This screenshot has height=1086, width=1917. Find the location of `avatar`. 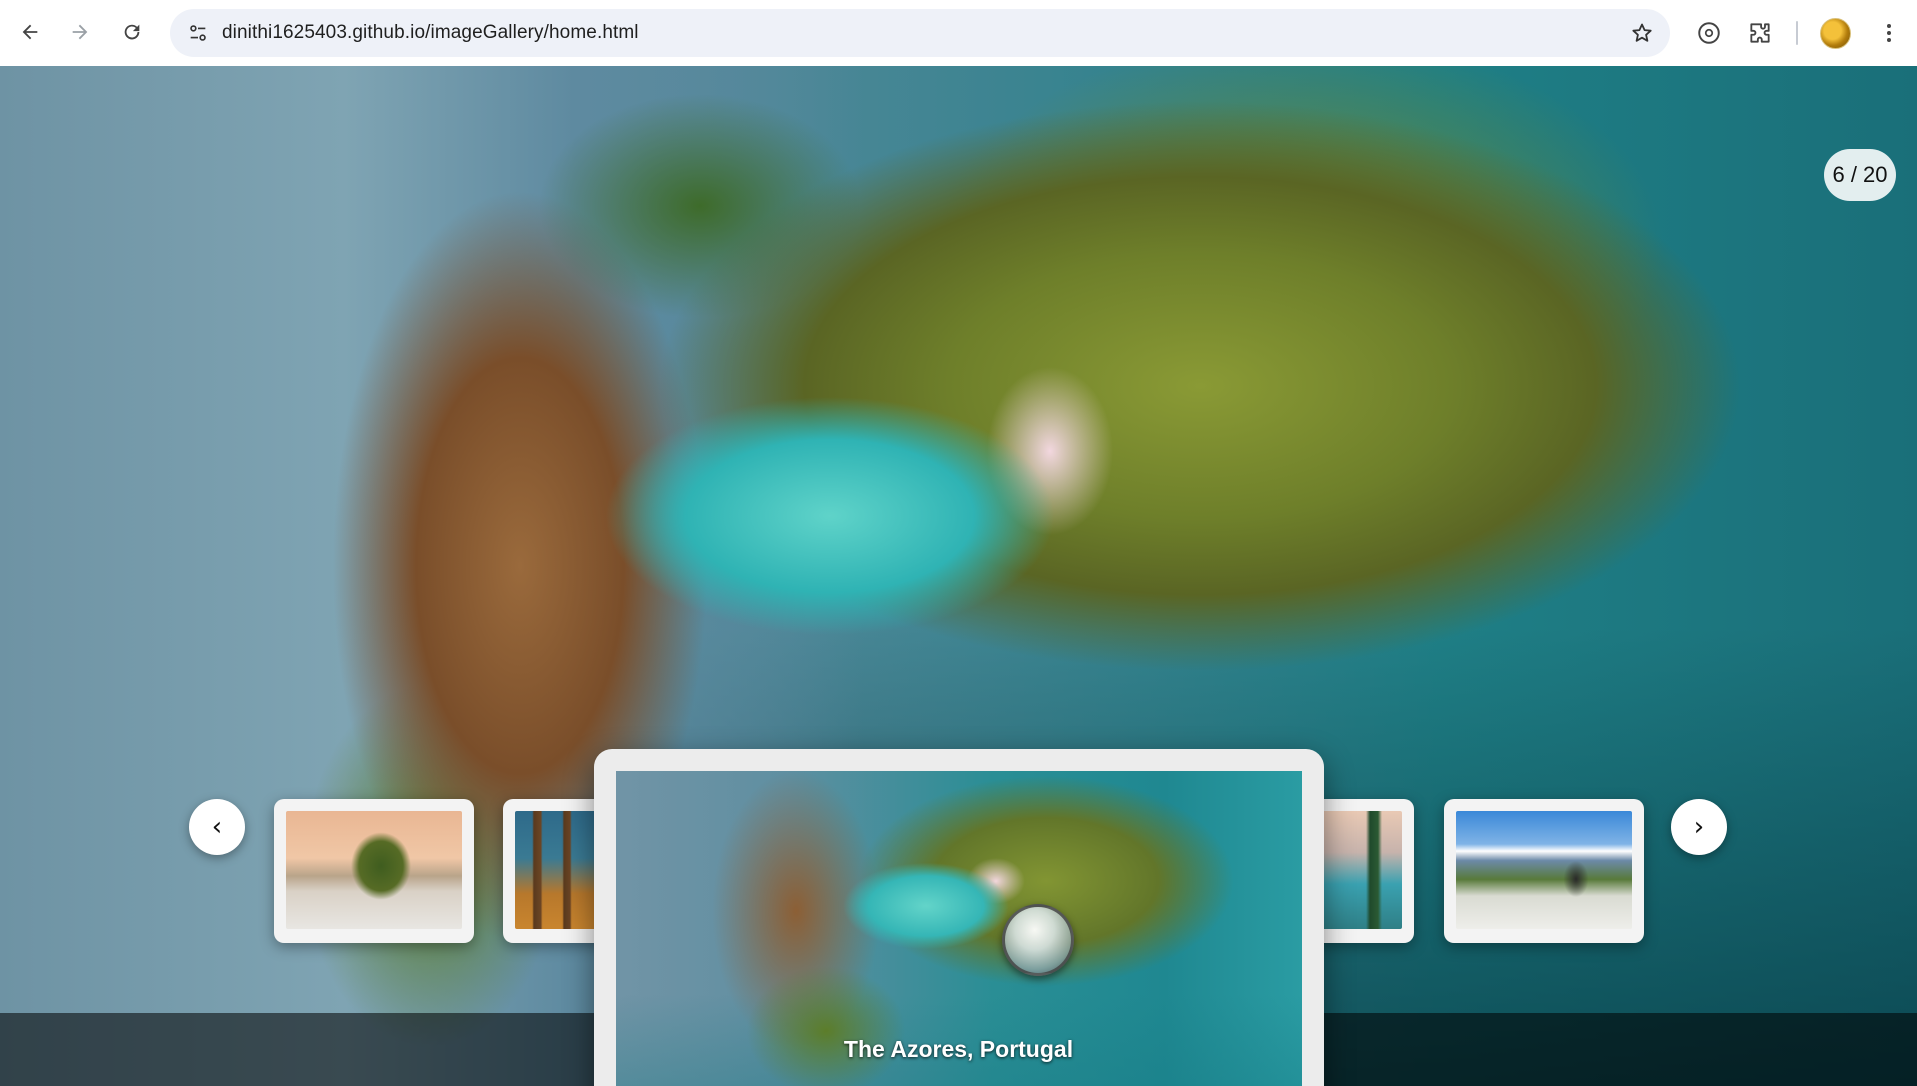

avatar is located at coordinates (1835, 33).